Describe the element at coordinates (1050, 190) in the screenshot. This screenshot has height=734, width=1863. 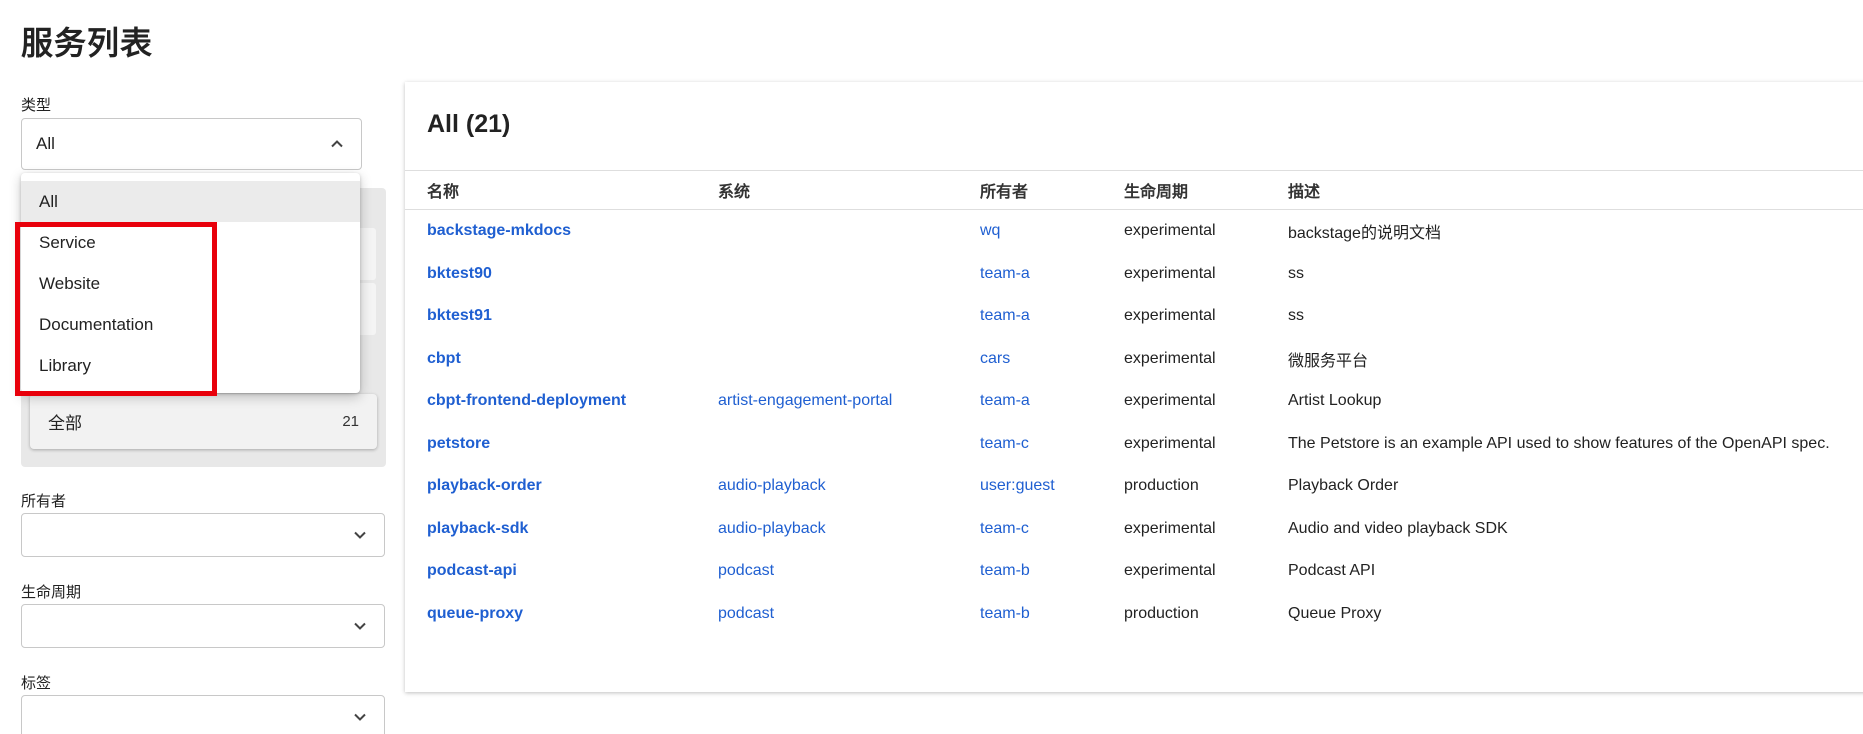
I see `column-header-owner: 所有者` at that location.